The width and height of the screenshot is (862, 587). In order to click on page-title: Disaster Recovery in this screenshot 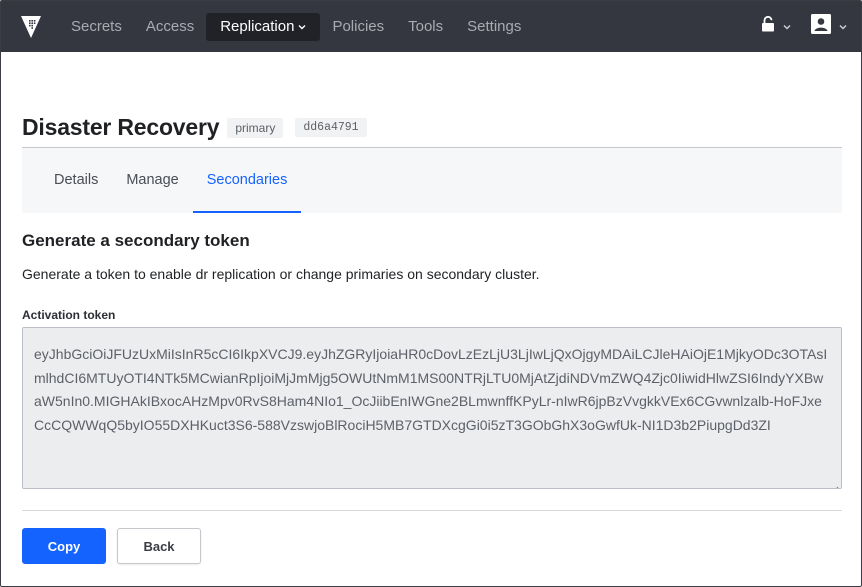, I will do `click(121, 127)`.